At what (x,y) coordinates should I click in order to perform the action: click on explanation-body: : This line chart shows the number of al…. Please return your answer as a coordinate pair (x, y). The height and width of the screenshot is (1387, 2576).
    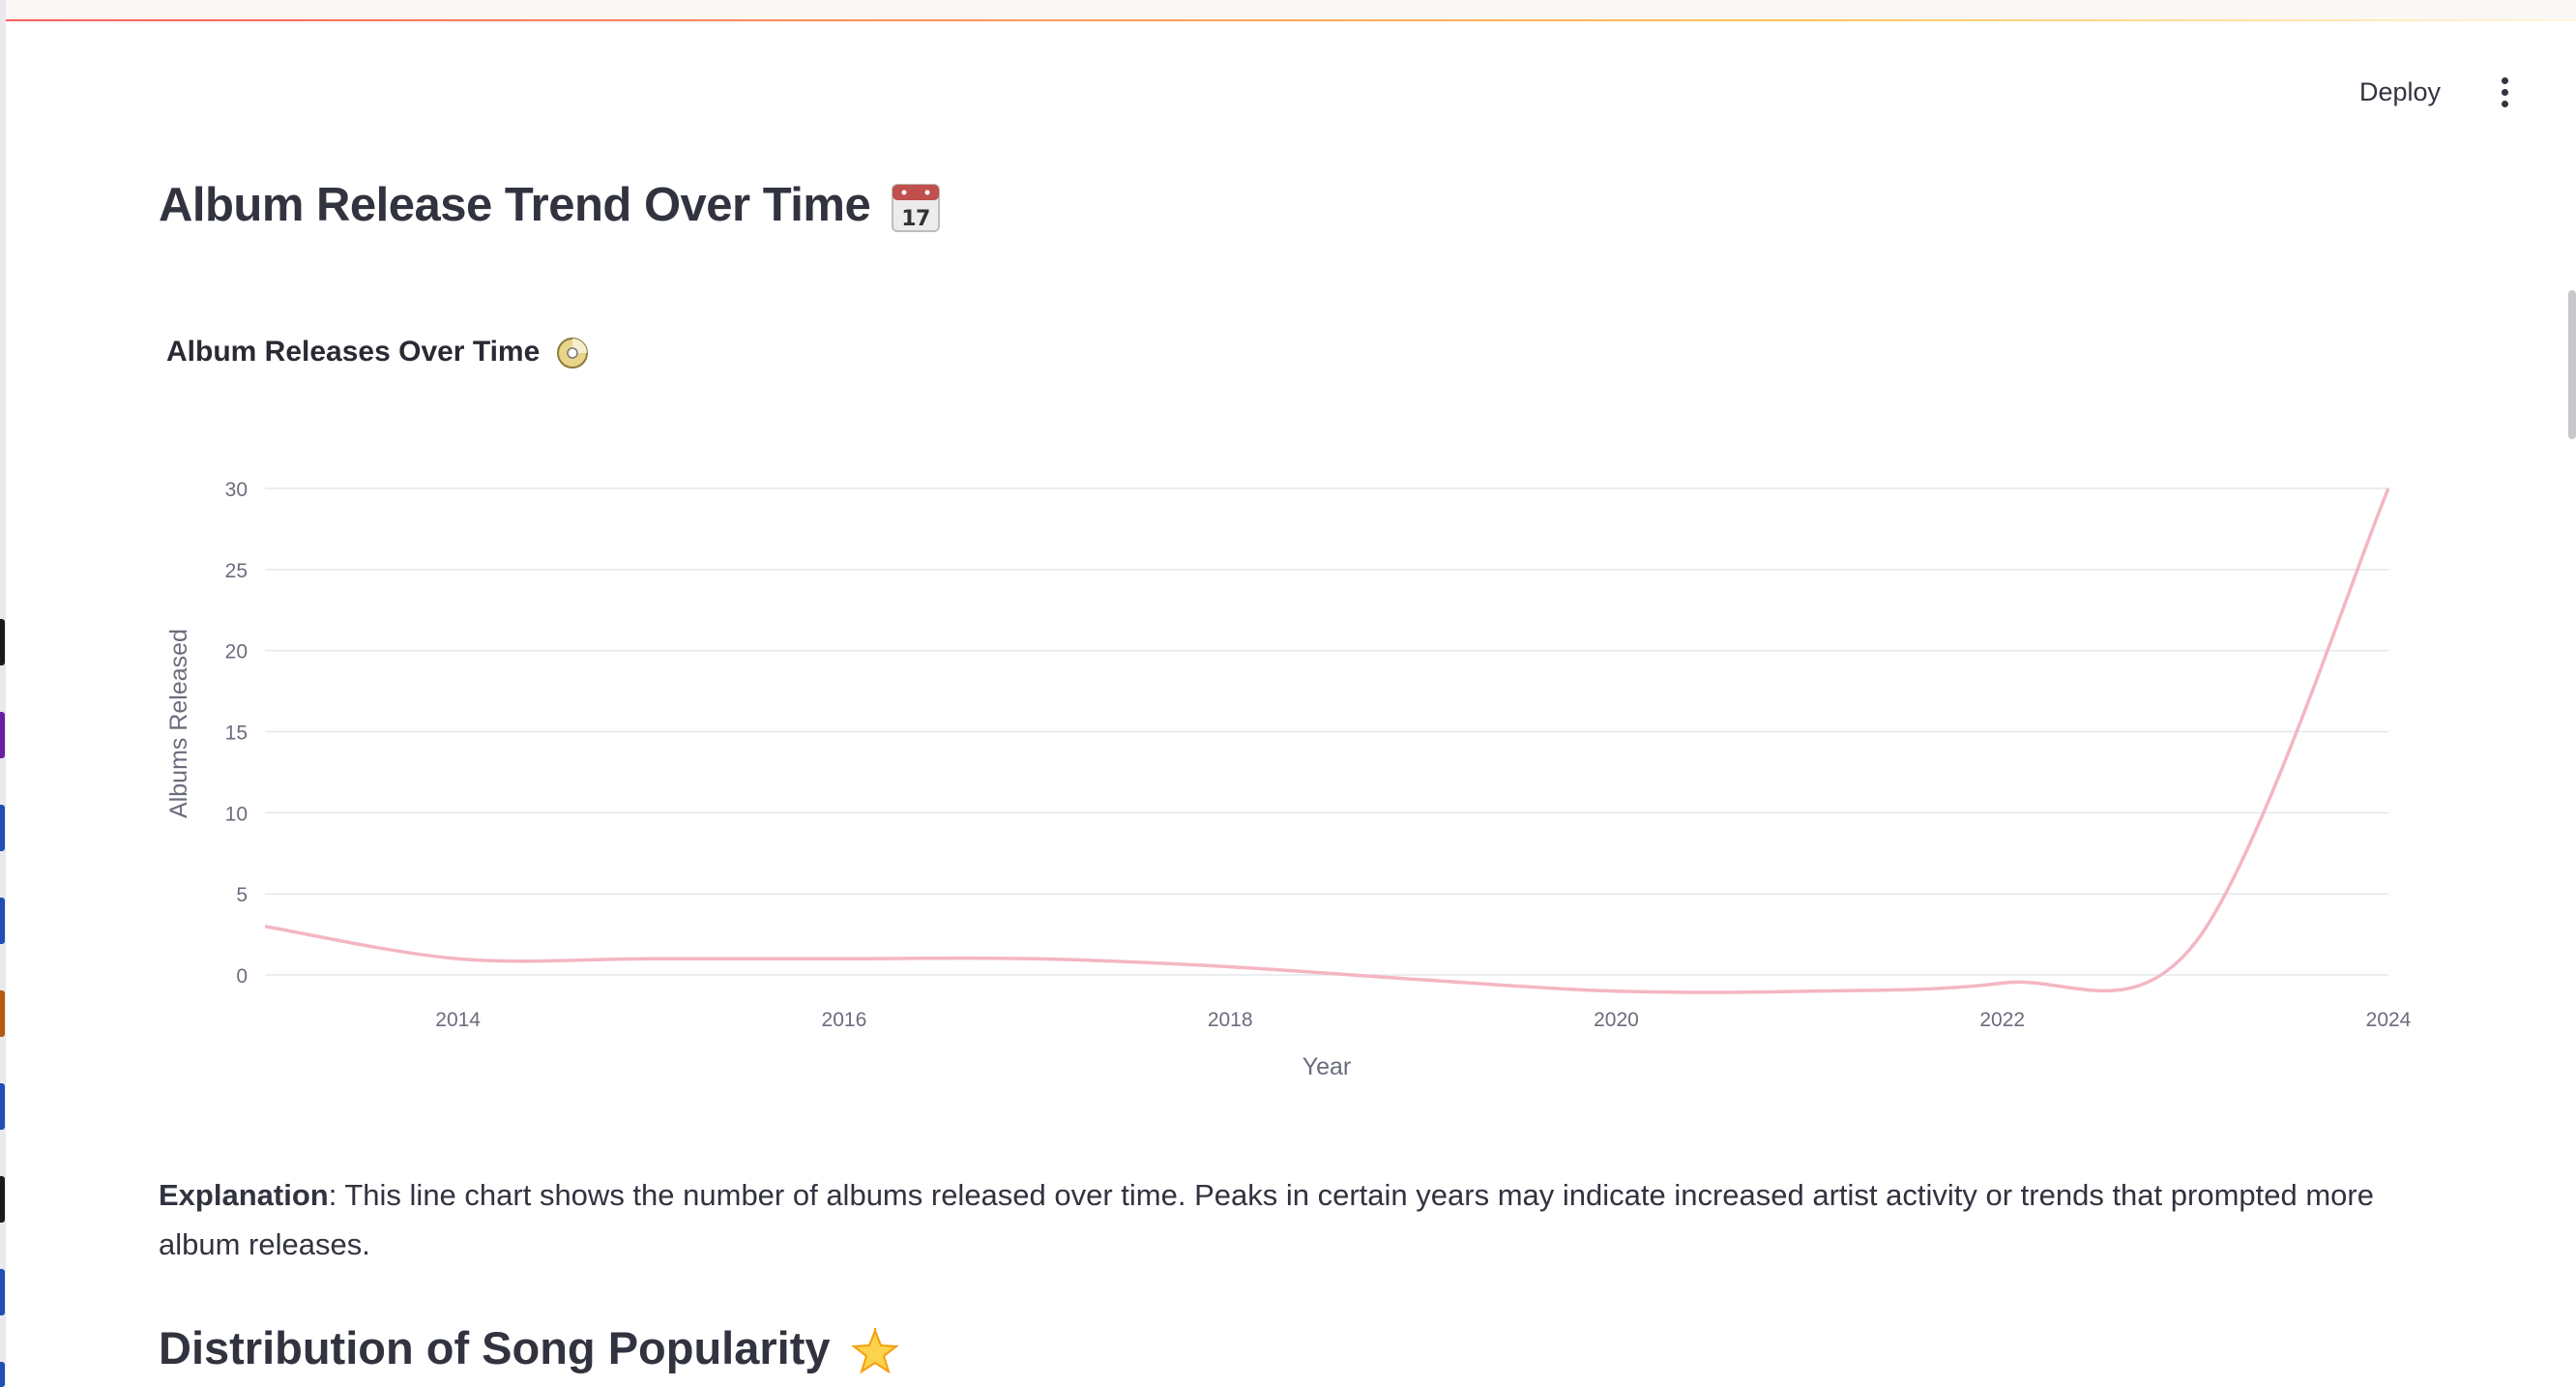
    Looking at the image, I should click on (1266, 1220).